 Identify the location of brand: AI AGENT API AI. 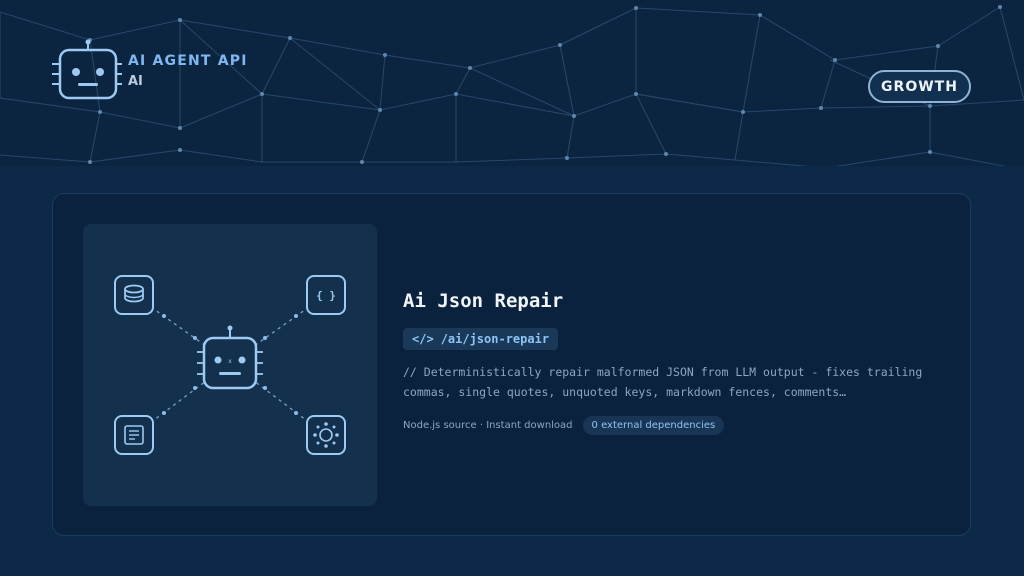
(149, 70).